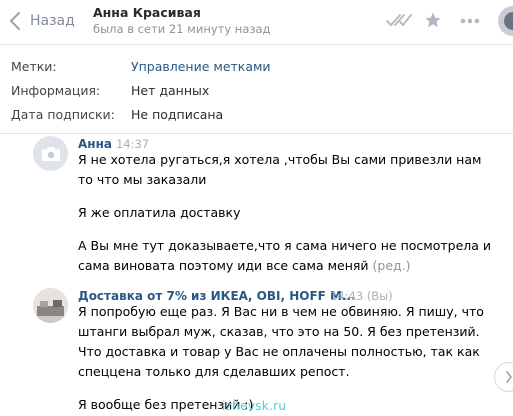 The height and width of the screenshot is (416, 513). What do you see at coordinates (254, 406) in the screenshot?
I see `watermark: izhevsk.ru` at bounding box center [254, 406].